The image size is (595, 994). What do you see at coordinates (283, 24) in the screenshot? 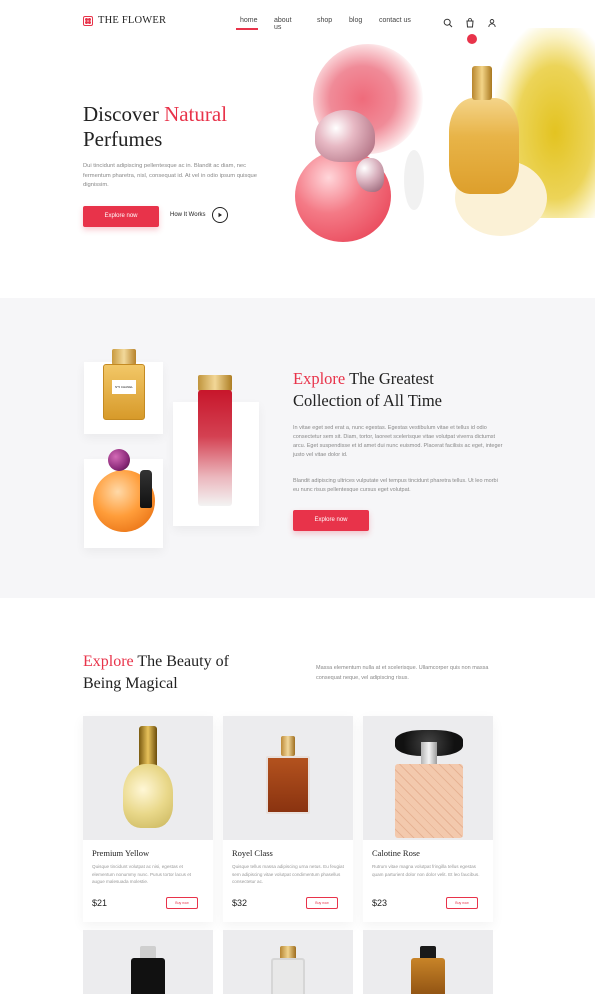
I see `nav-about-us: about us` at bounding box center [283, 24].